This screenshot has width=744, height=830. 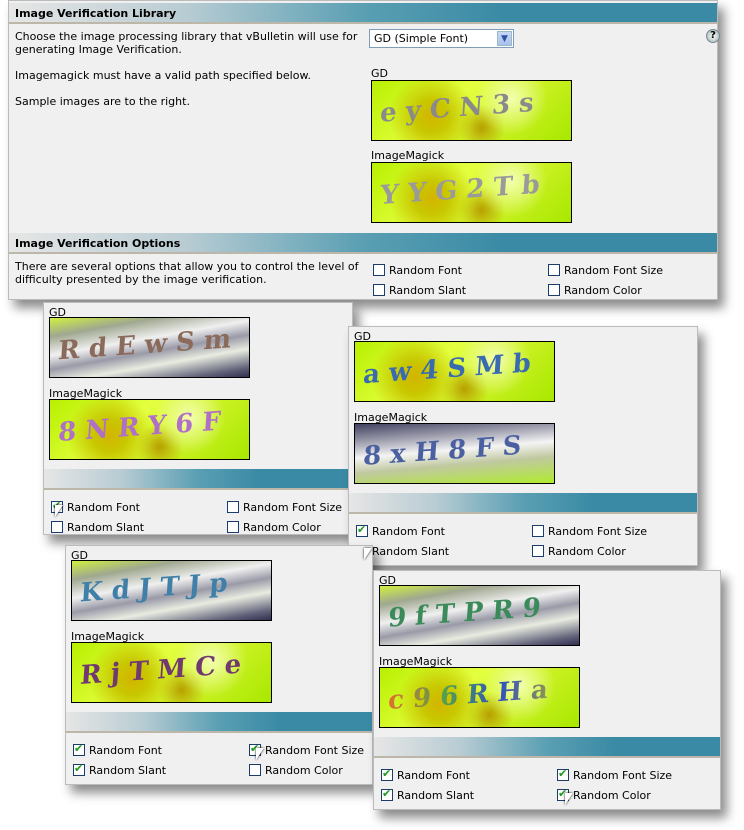 What do you see at coordinates (165, 670) in the screenshot?
I see `imagemagick-sample-text: RjTMCe` at bounding box center [165, 670].